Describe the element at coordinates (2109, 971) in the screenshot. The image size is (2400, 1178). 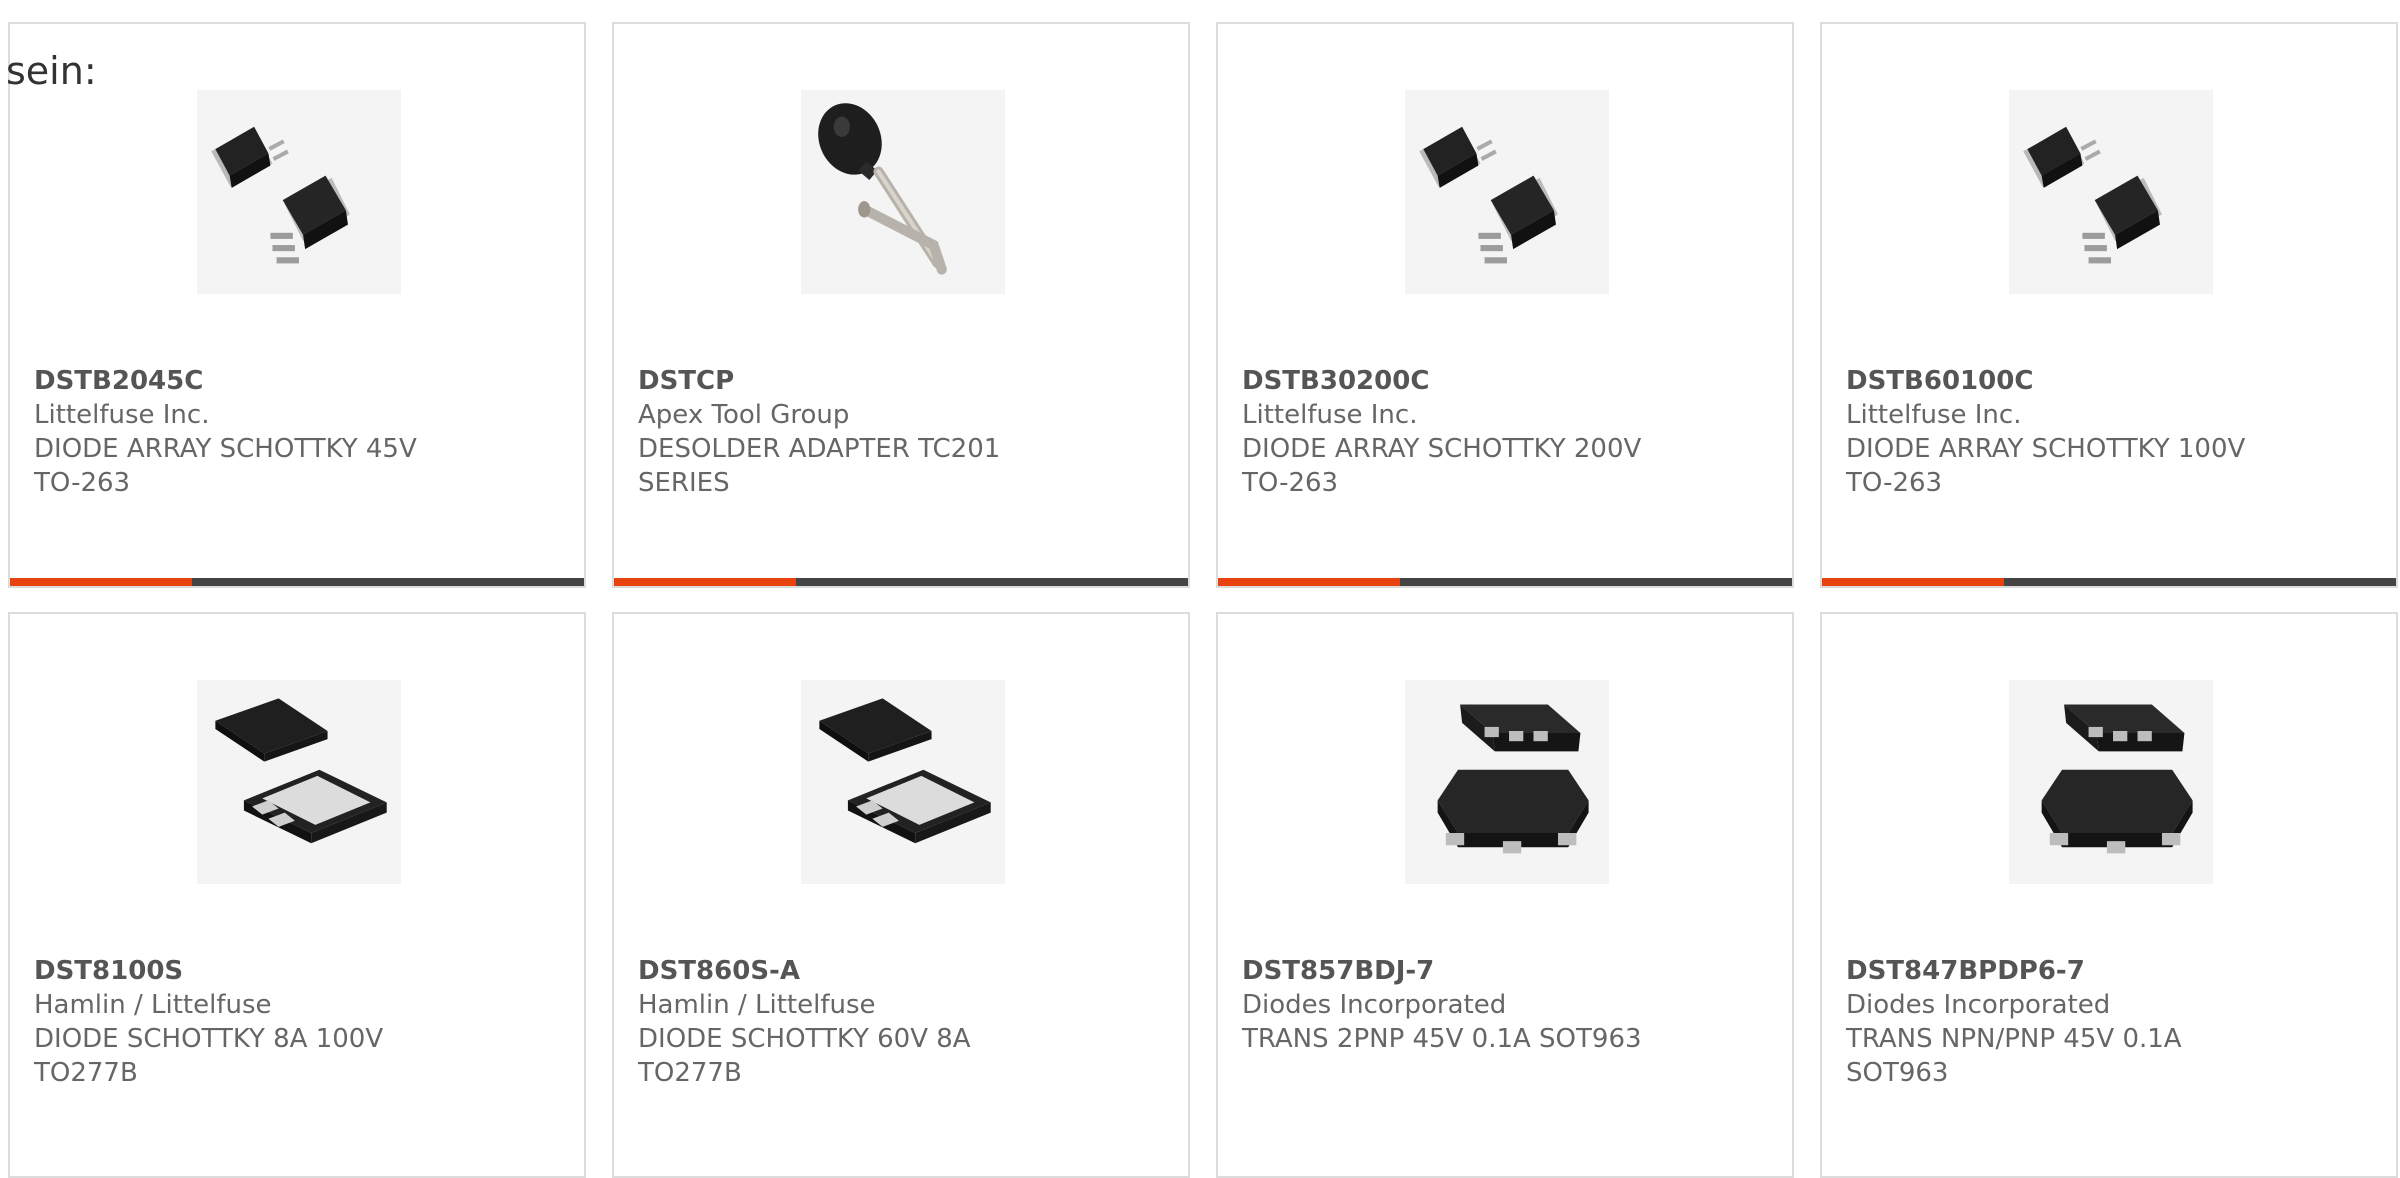
I see `part-number-link: DST847BPDP6-7` at that location.